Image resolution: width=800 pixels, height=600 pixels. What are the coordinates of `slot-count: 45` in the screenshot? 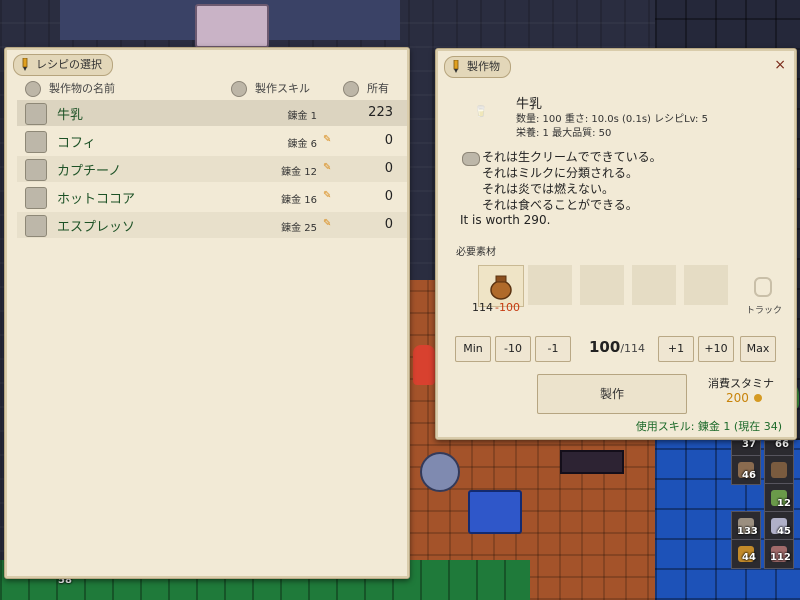 It's located at (784, 531).